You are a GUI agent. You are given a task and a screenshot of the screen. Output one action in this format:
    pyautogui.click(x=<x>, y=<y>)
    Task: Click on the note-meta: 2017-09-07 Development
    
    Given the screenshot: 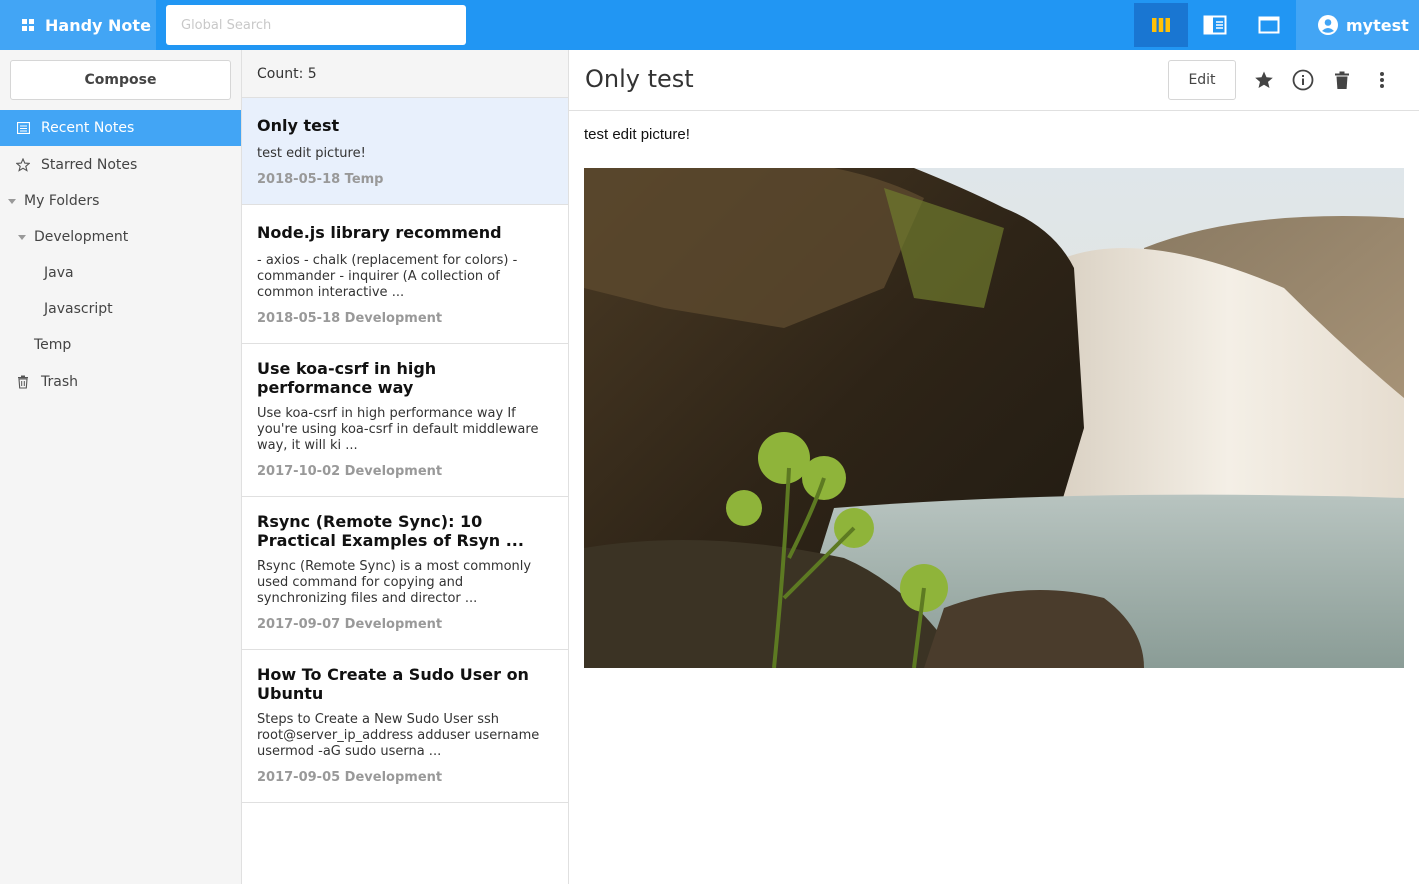 What is the action you would take?
    pyautogui.click(x=350, y=624)
    